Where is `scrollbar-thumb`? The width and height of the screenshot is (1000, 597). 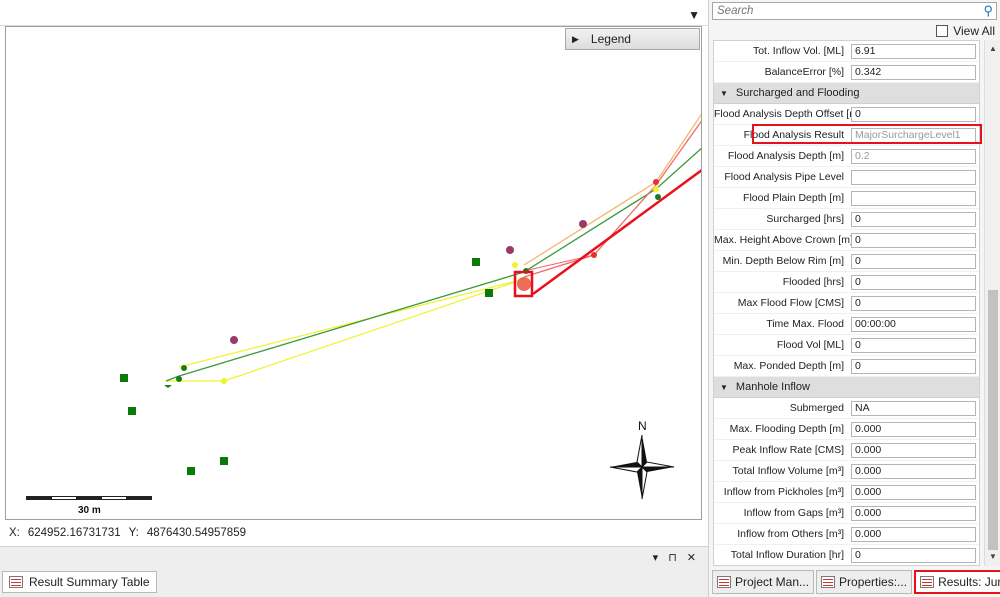 scrollbar-thumb is located at coordinates (993, 420).